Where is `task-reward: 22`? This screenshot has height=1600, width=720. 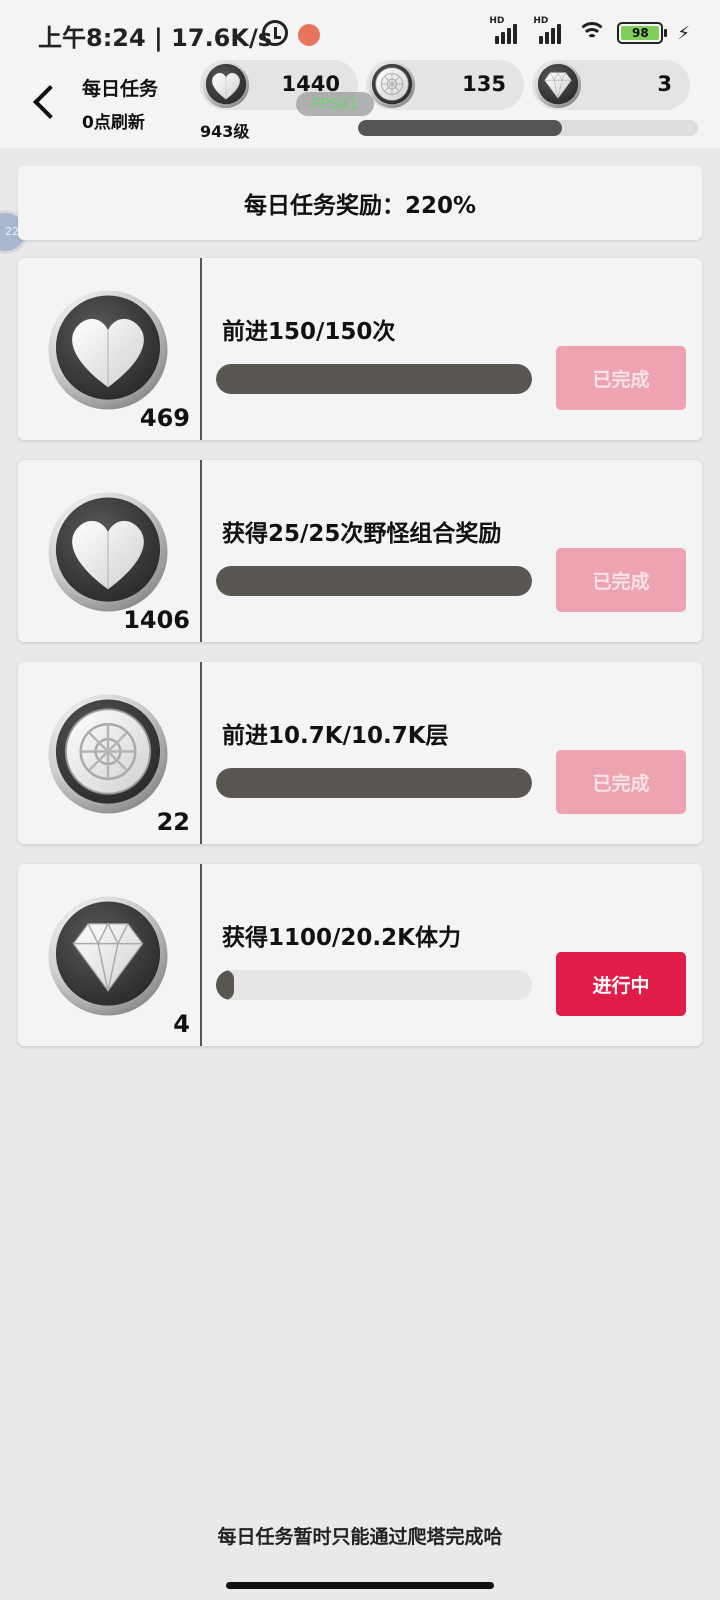
task-reward: 22 is located at coordinates (110, 753).